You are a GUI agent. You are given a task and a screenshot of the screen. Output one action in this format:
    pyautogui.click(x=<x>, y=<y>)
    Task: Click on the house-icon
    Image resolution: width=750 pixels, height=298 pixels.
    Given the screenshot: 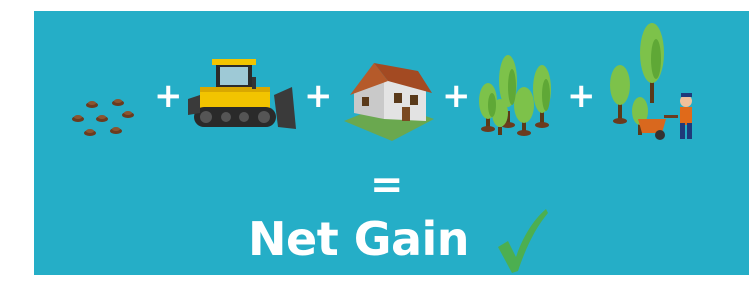 What is the action you would take?
    pyautogui.click(x=389, y=102)
    